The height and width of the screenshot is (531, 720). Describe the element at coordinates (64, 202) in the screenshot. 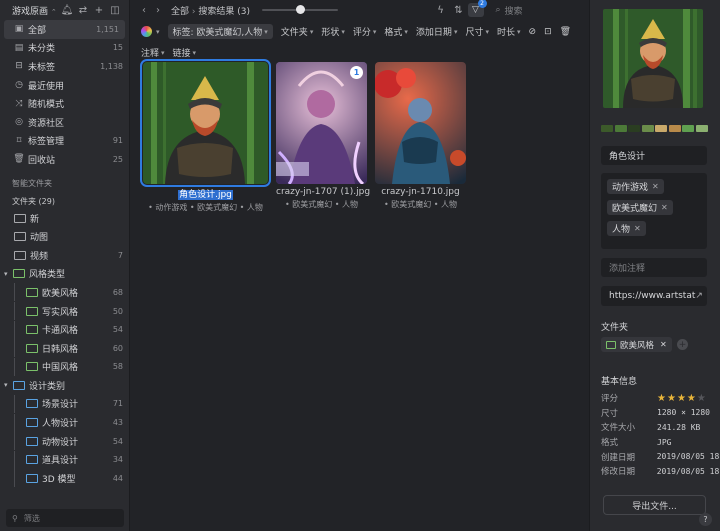

I see `folders-header: 文件夹 (29)` at that location.